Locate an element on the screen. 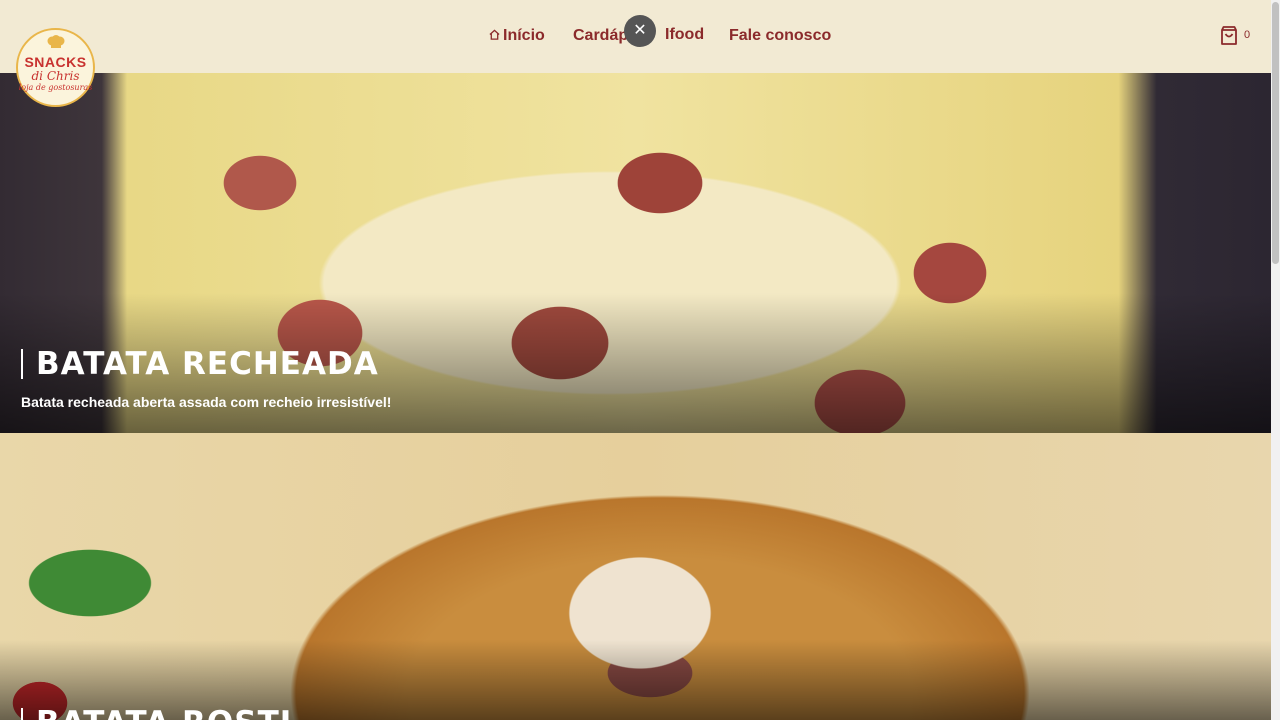  logo-tagline: loja de gostosuras is located at coordinates (55, 87).